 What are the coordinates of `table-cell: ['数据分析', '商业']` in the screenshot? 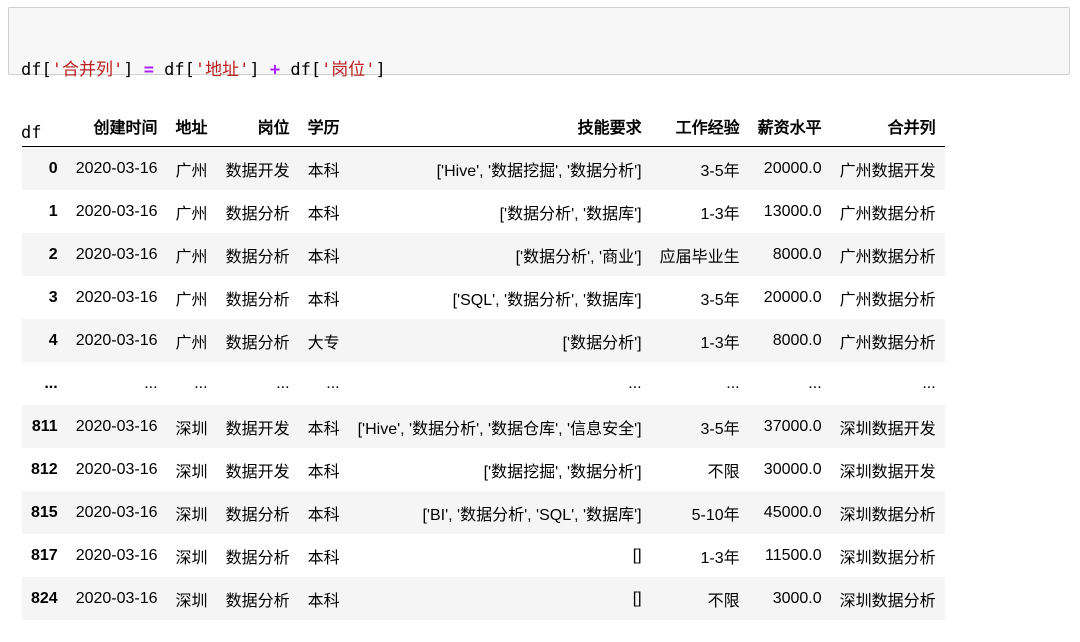 It's located at (578, 257).